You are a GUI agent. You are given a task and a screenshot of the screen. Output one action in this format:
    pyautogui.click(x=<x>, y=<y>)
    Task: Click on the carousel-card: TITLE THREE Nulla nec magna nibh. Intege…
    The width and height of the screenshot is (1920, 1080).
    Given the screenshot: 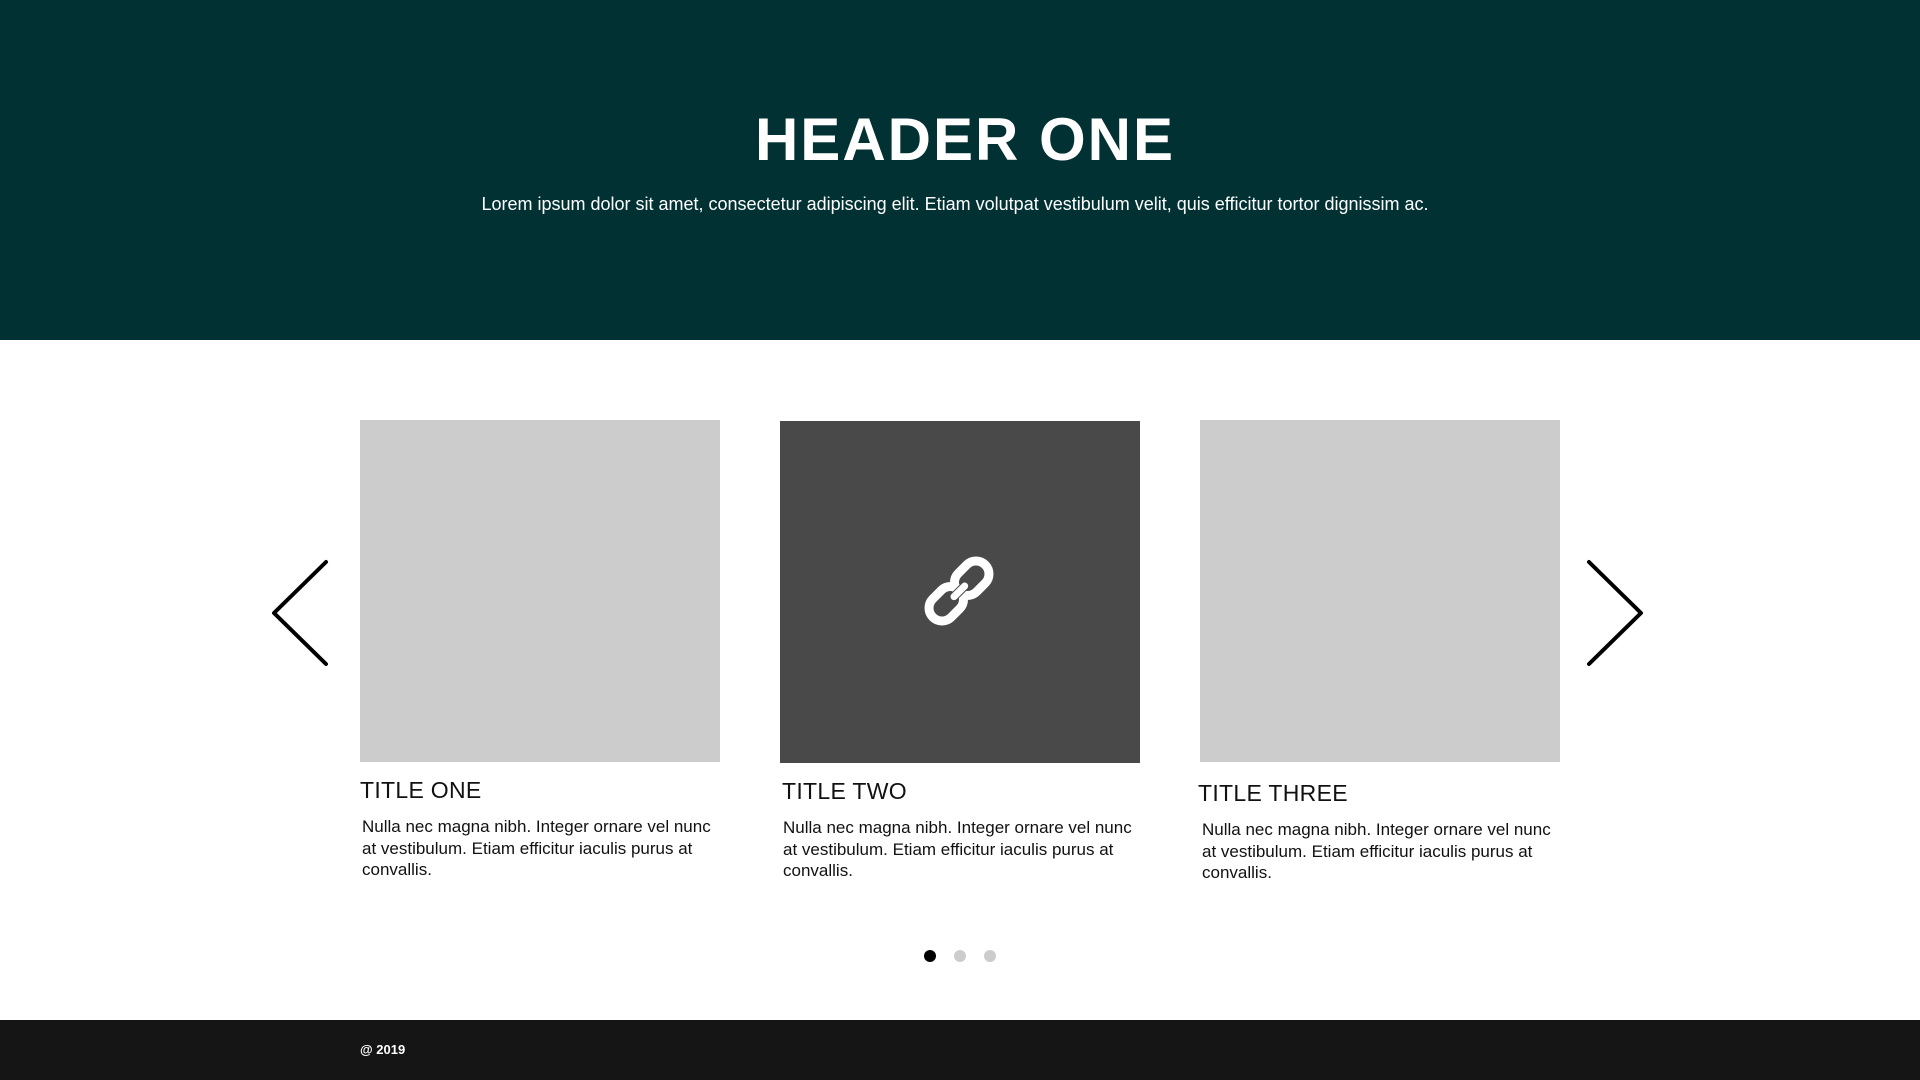 What is the action you would take?
    pyautogui.click(x=1379, y=652)
    